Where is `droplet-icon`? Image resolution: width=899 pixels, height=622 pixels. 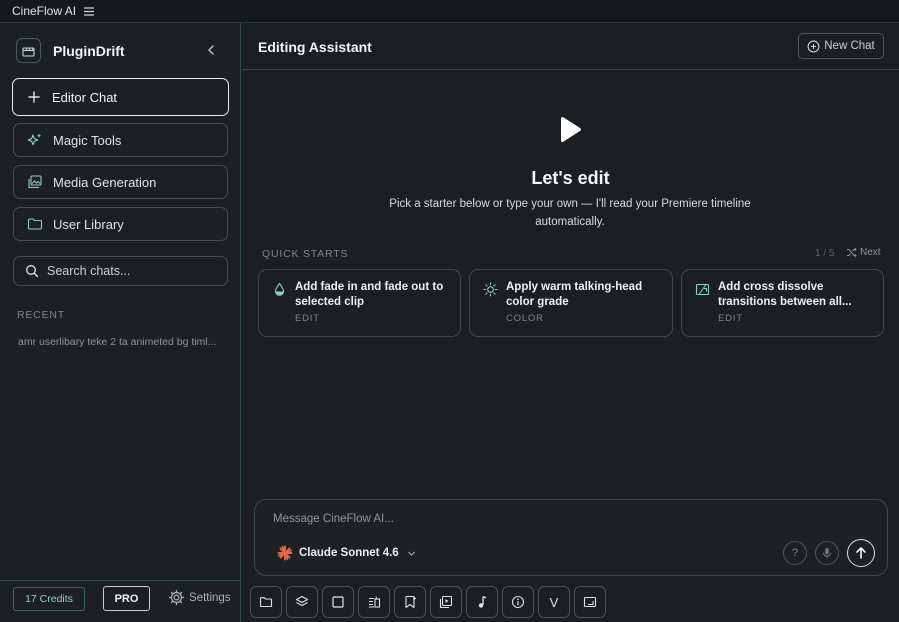 droplet-icon is located at coordinates (279, 289).